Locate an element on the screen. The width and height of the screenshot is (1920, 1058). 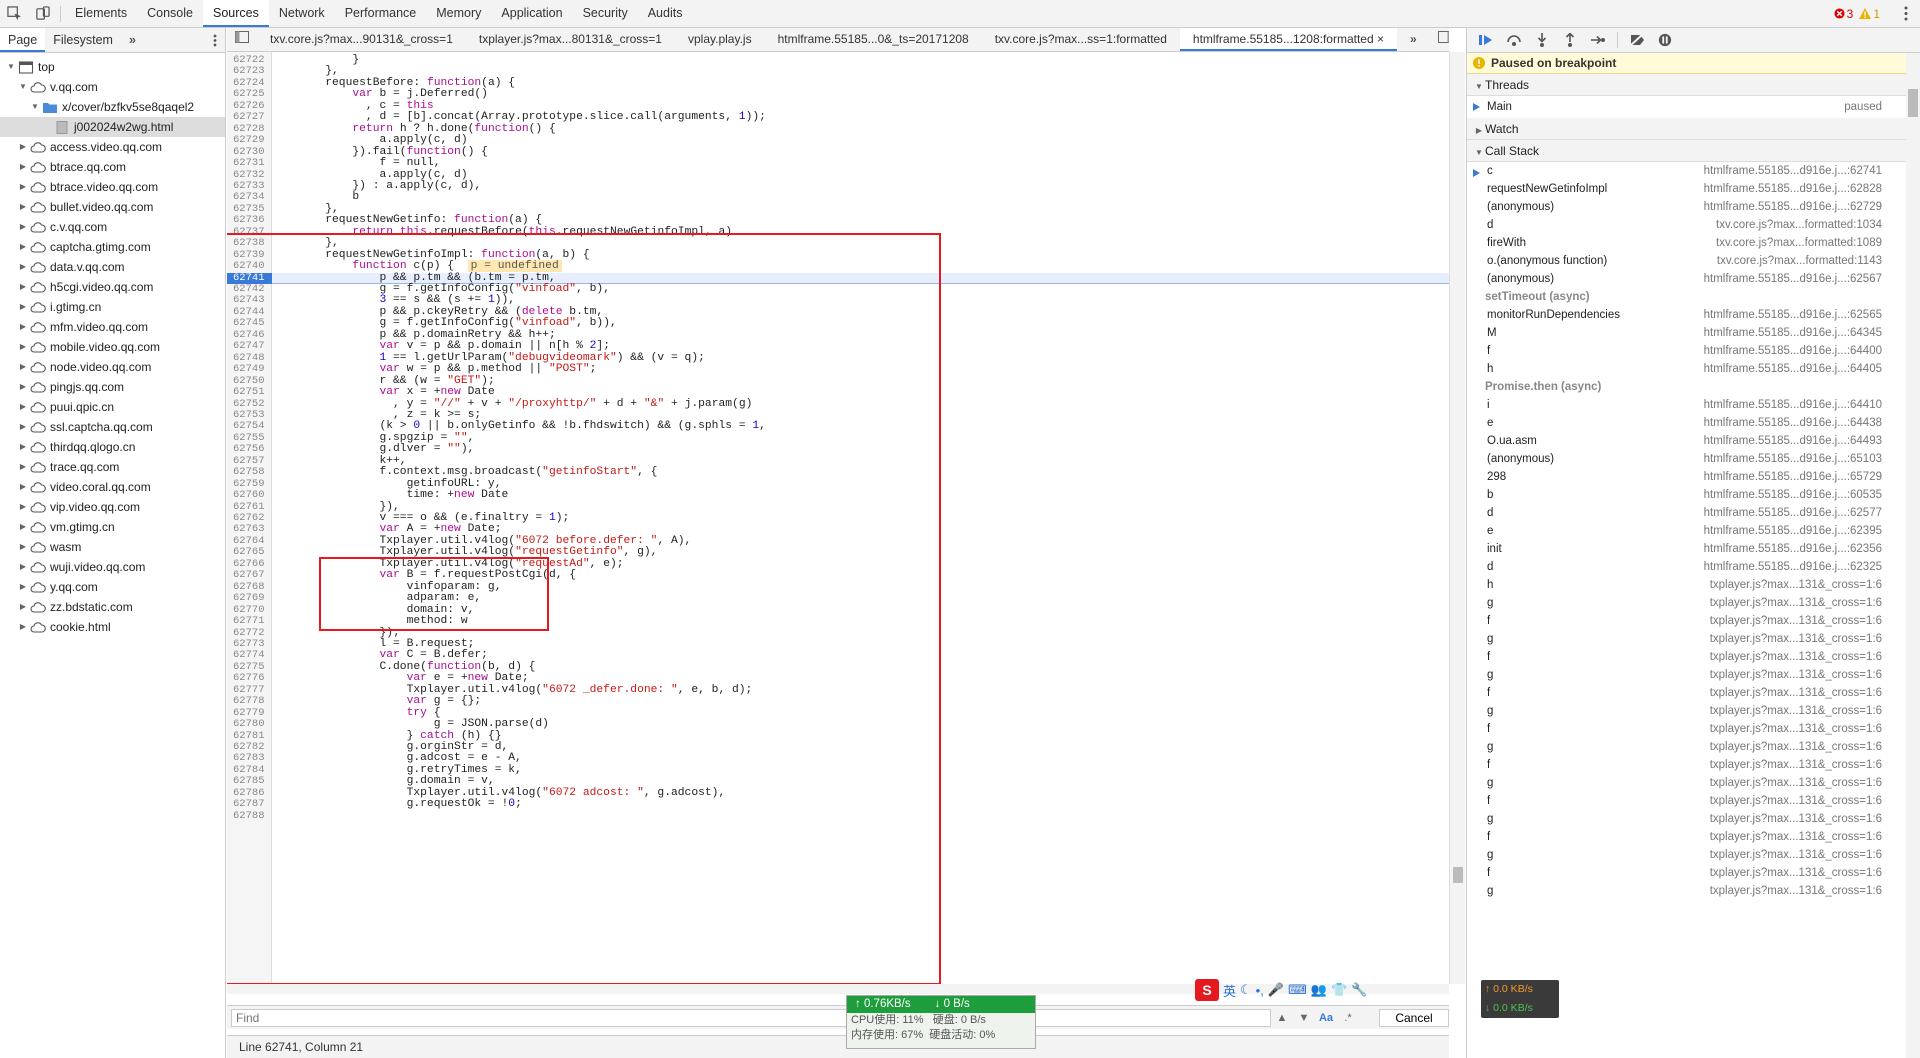
tab-sources: Sources is located at coordinates (235, 13).